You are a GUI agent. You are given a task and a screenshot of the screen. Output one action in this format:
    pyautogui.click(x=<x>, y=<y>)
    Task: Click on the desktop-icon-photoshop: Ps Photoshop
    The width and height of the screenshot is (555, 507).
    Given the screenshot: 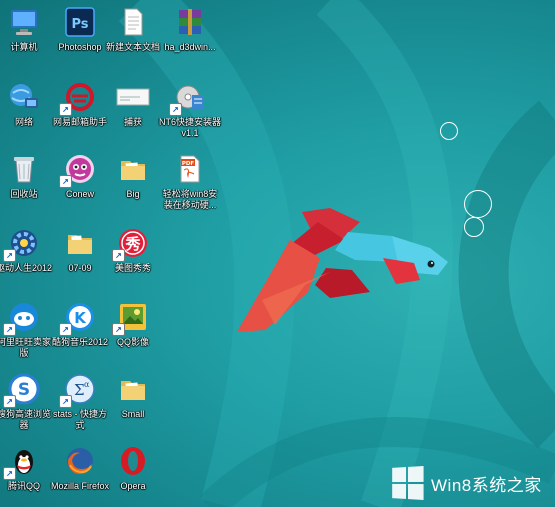 What is the action you would take?
    pyautogui.click(x=80, y=36)
    